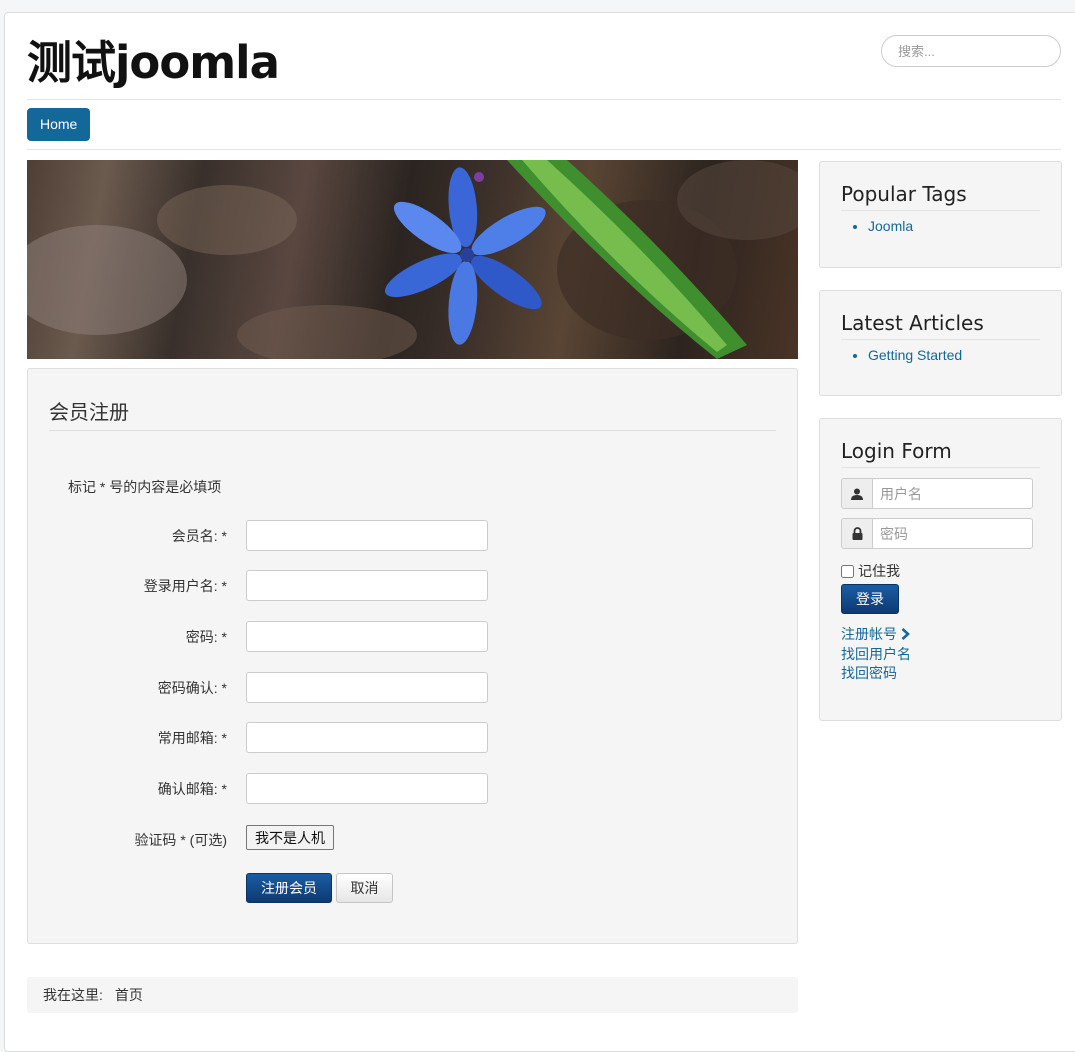 The width and height of the screenshot is (1075, 1052). I want to click on list-item: Getting Started, so click(915, 355).